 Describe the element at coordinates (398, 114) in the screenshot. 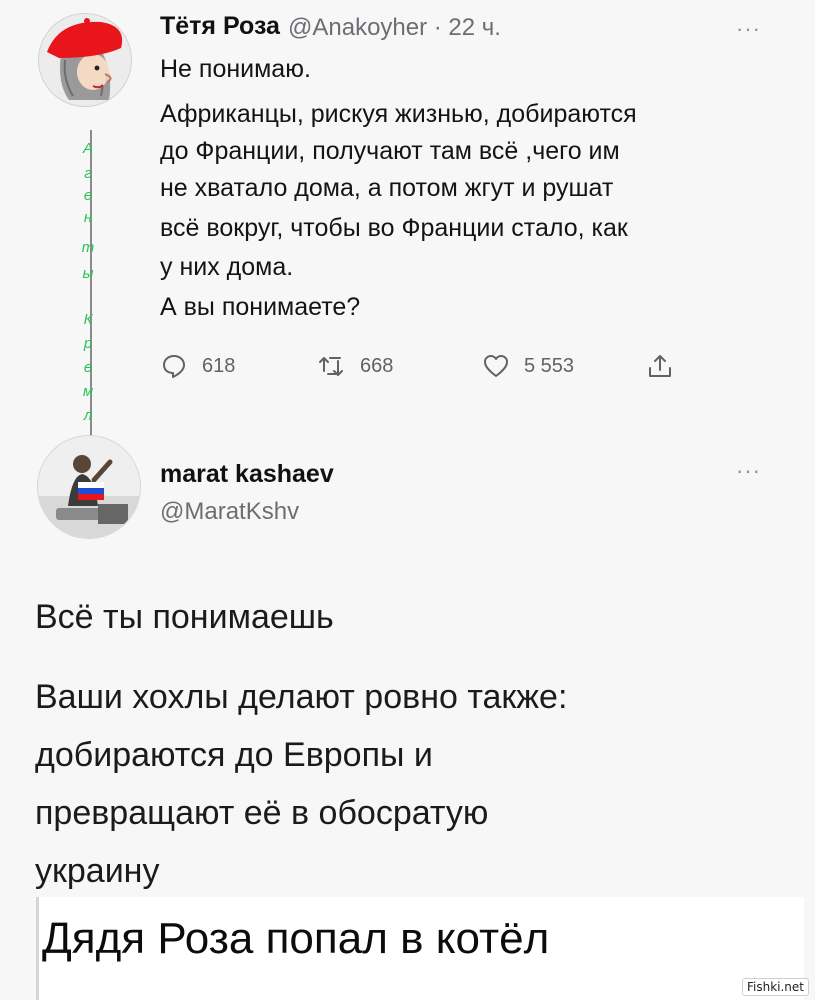

I see `tweet-text-line: Африканцы, рискуя жизнью, добираются` at that location.